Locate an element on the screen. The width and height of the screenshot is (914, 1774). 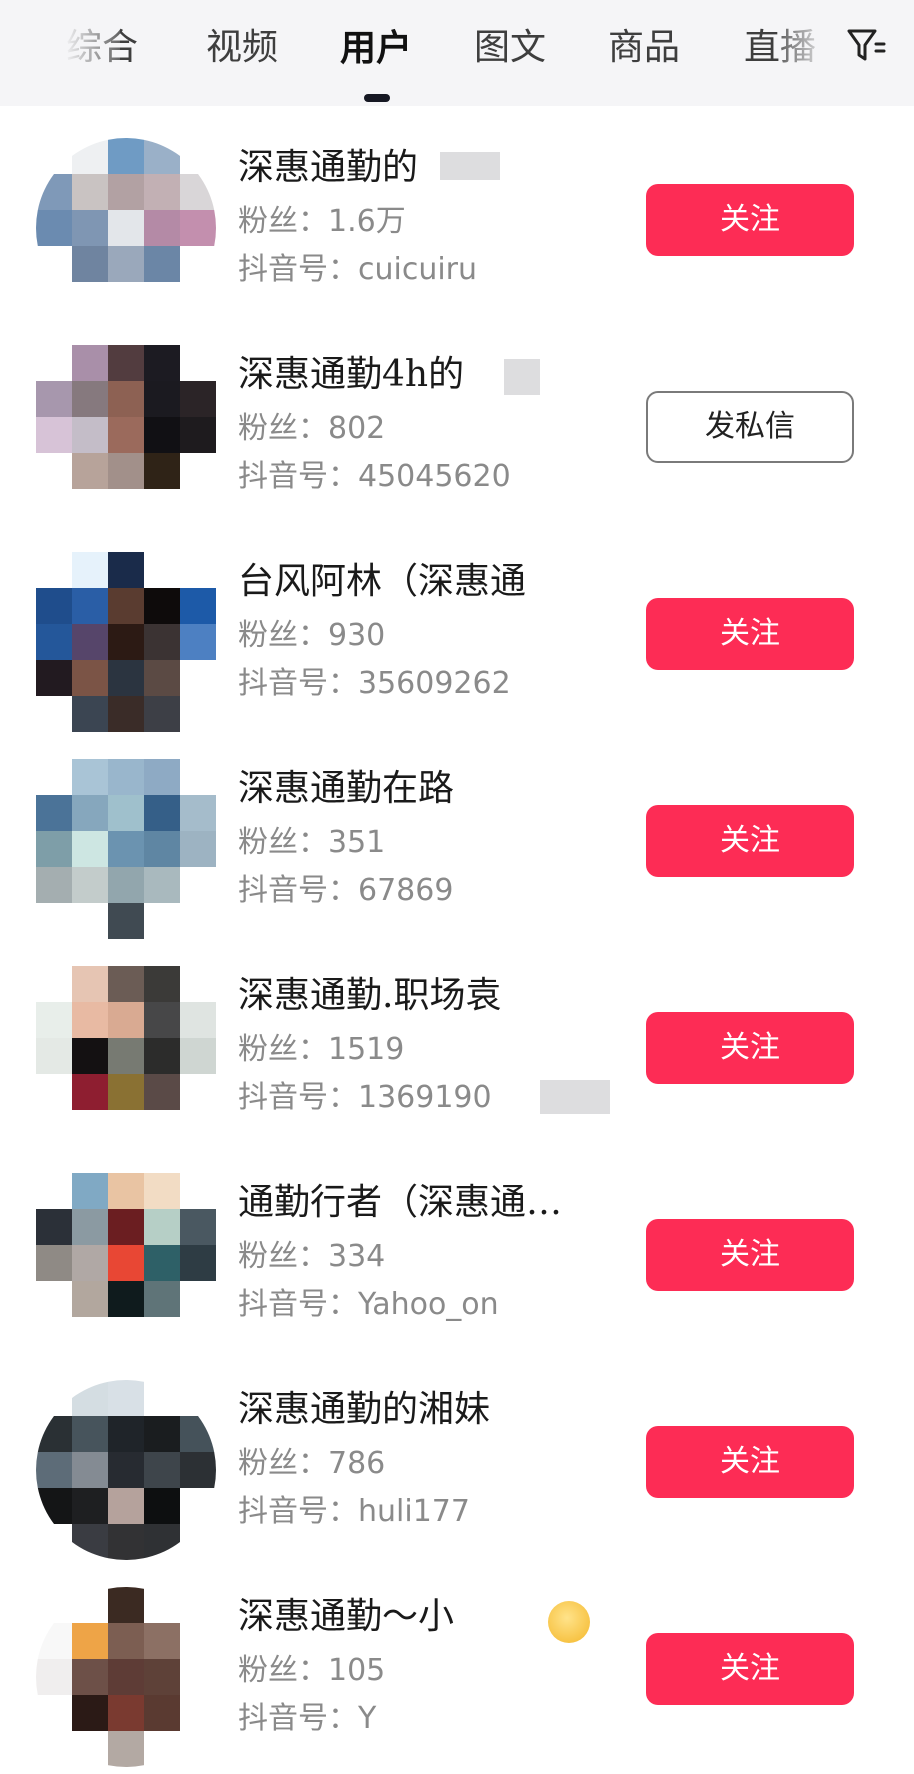
fans-count: 粉丝：930 is located at coordinates (408, 636).